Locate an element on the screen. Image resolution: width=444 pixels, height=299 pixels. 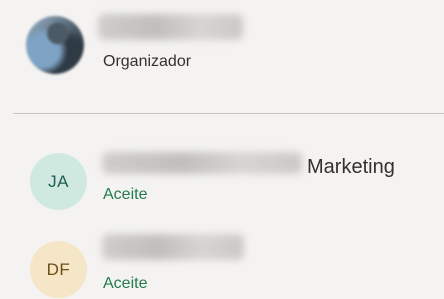
attendee-department: Marketing is located at coordinates (351, 167).